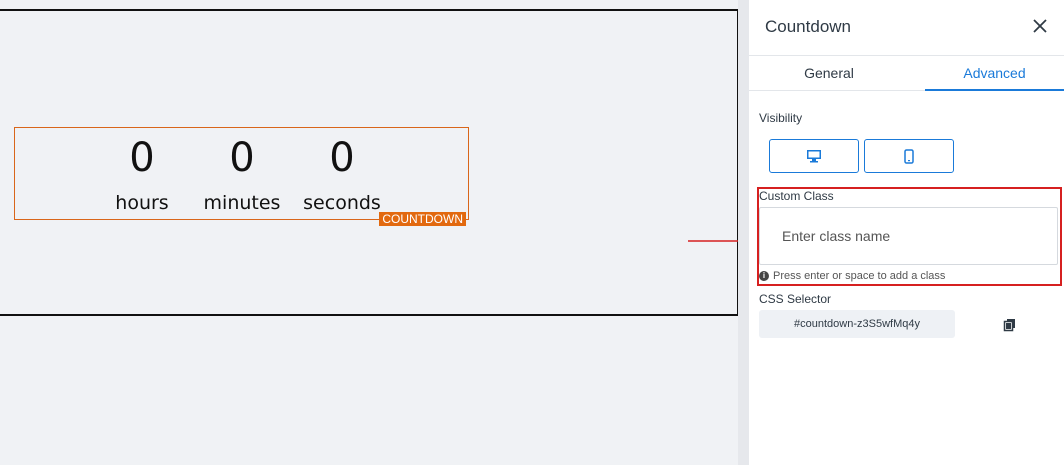 The width and height of the screenshot is (1064, 465). I want to click on minutes-value: 0, so click(242, 158).